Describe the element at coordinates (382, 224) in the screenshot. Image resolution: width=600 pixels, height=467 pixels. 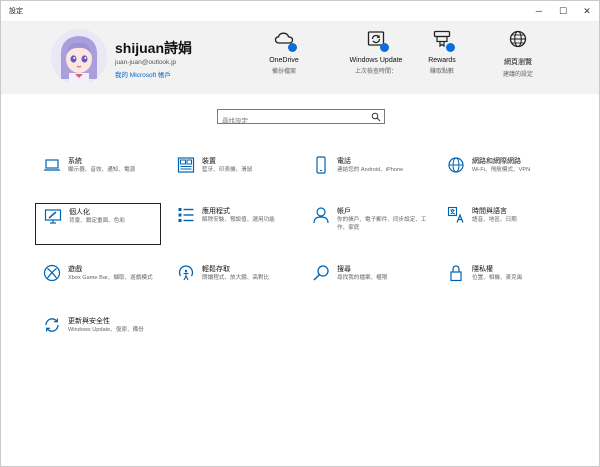
I see `category-desc: 你的帳戶、電子郵件、同步設定、工作、家庭` at that location.